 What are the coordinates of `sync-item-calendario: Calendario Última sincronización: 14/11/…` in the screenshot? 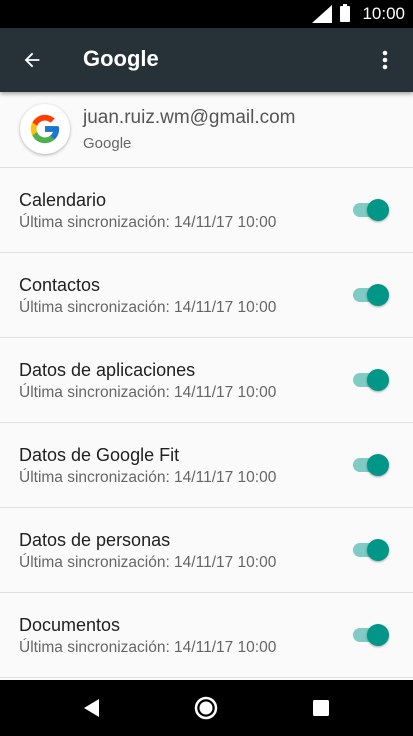 It's located at (206, 210).